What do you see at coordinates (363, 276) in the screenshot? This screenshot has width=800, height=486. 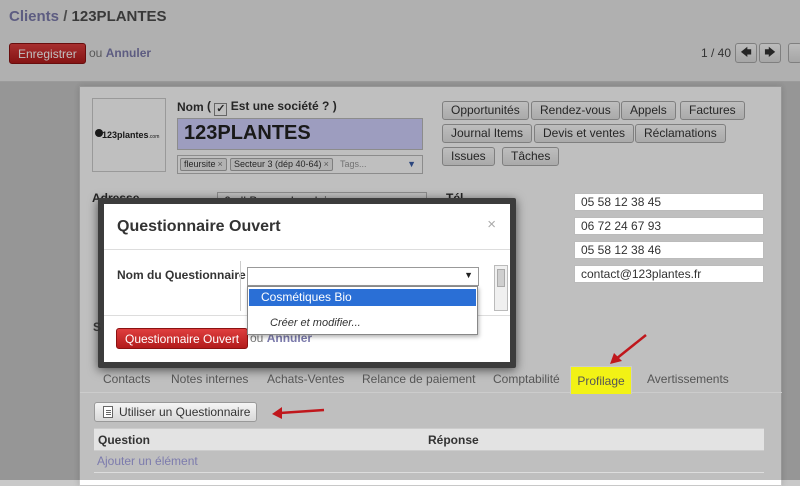 I see `questionnaire-select: ▼` at bounding box center [363, 276].